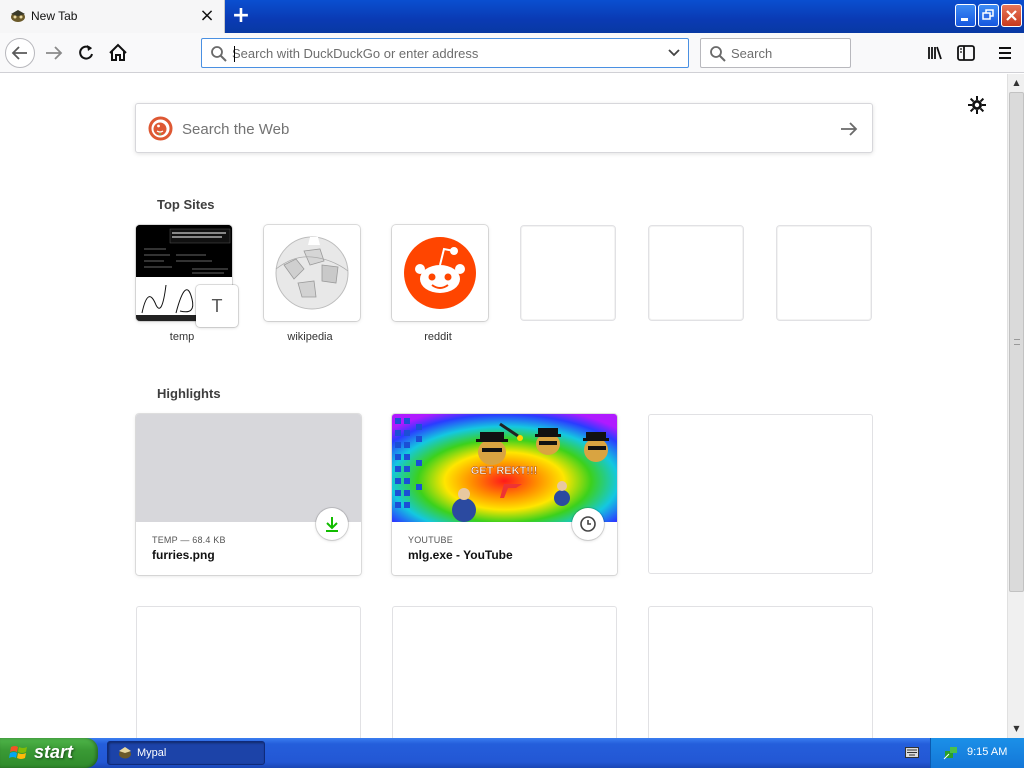  I want to click on top-site-label-reddit: reddit, so click(438, 337).